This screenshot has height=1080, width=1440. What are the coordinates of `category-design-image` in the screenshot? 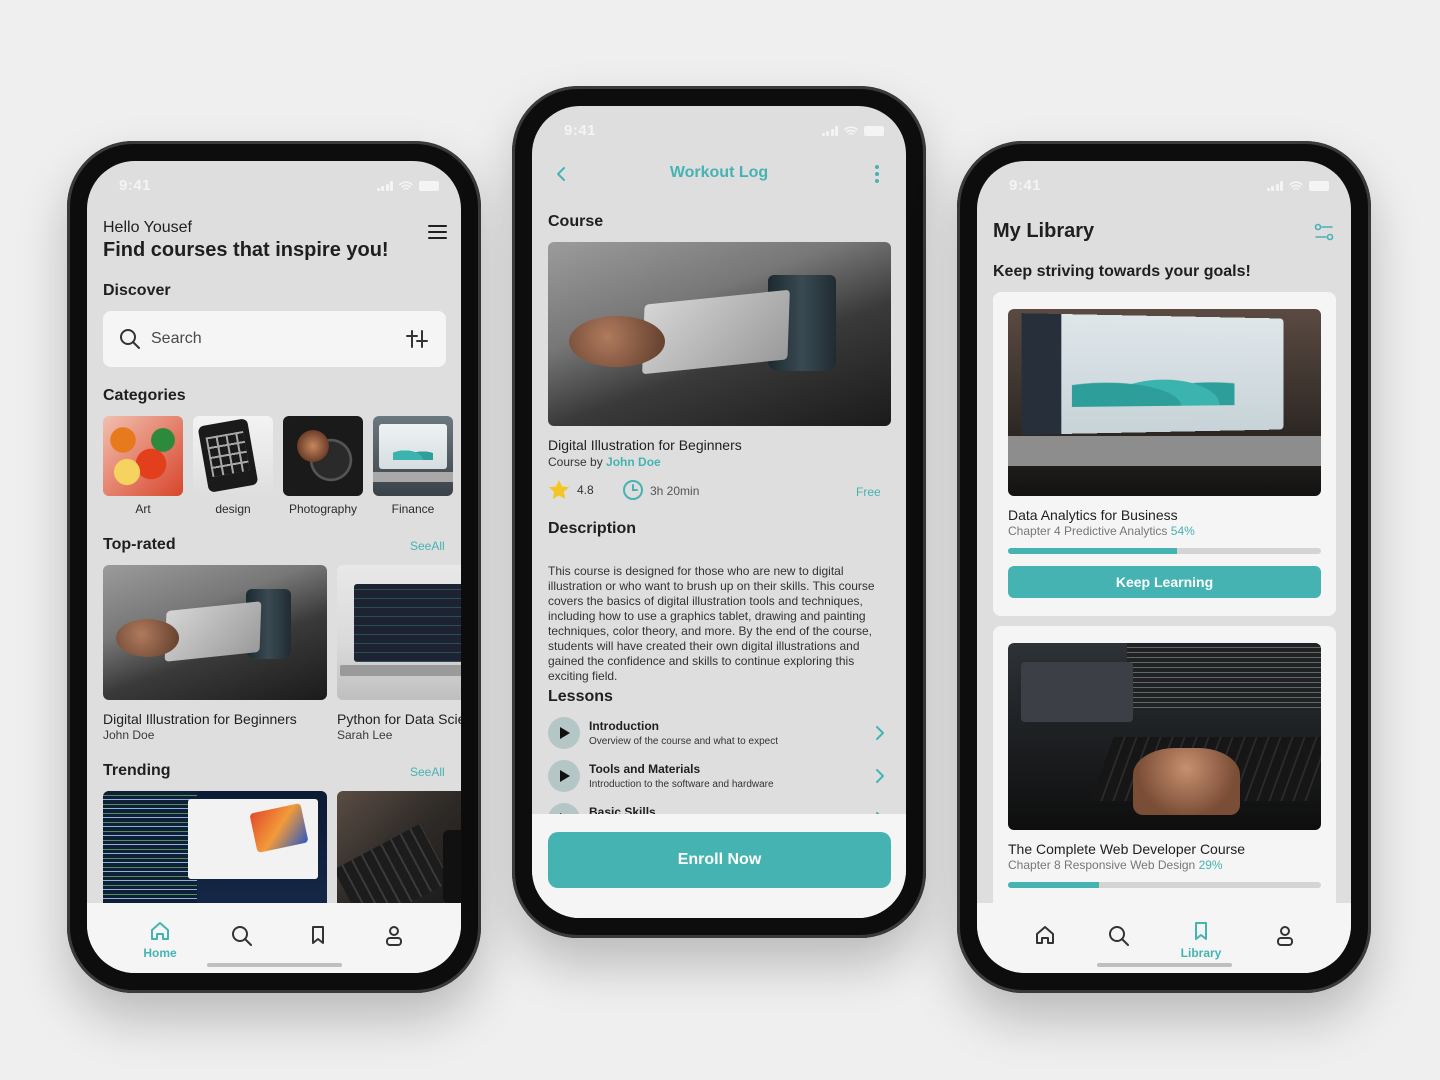 It's located at (233, 456).